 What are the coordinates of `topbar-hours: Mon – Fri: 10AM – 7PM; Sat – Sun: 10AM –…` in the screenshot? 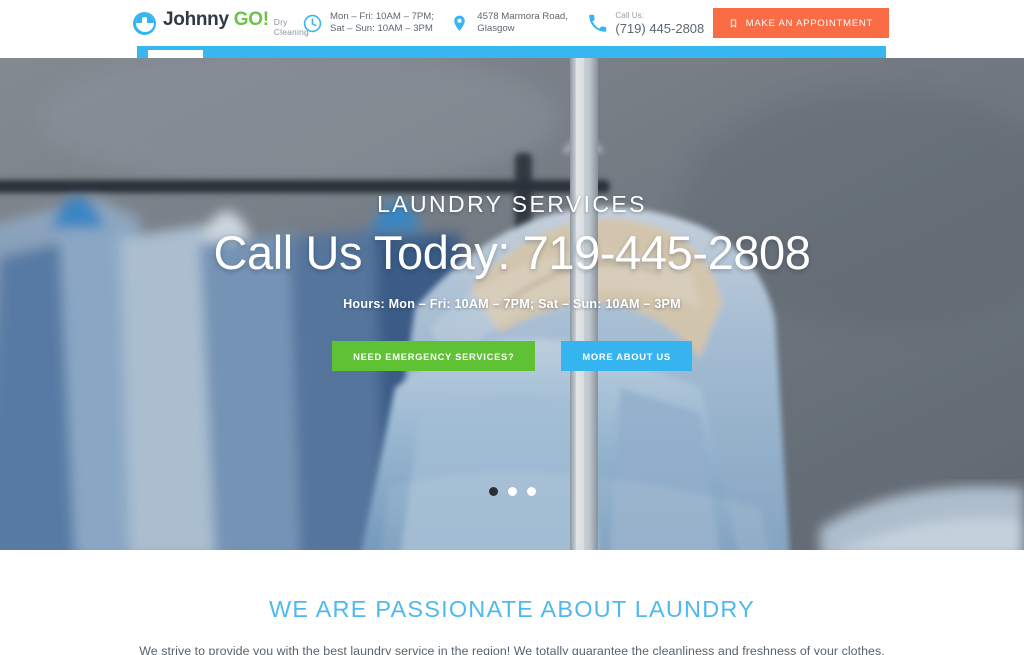 It's located at (376, 23).